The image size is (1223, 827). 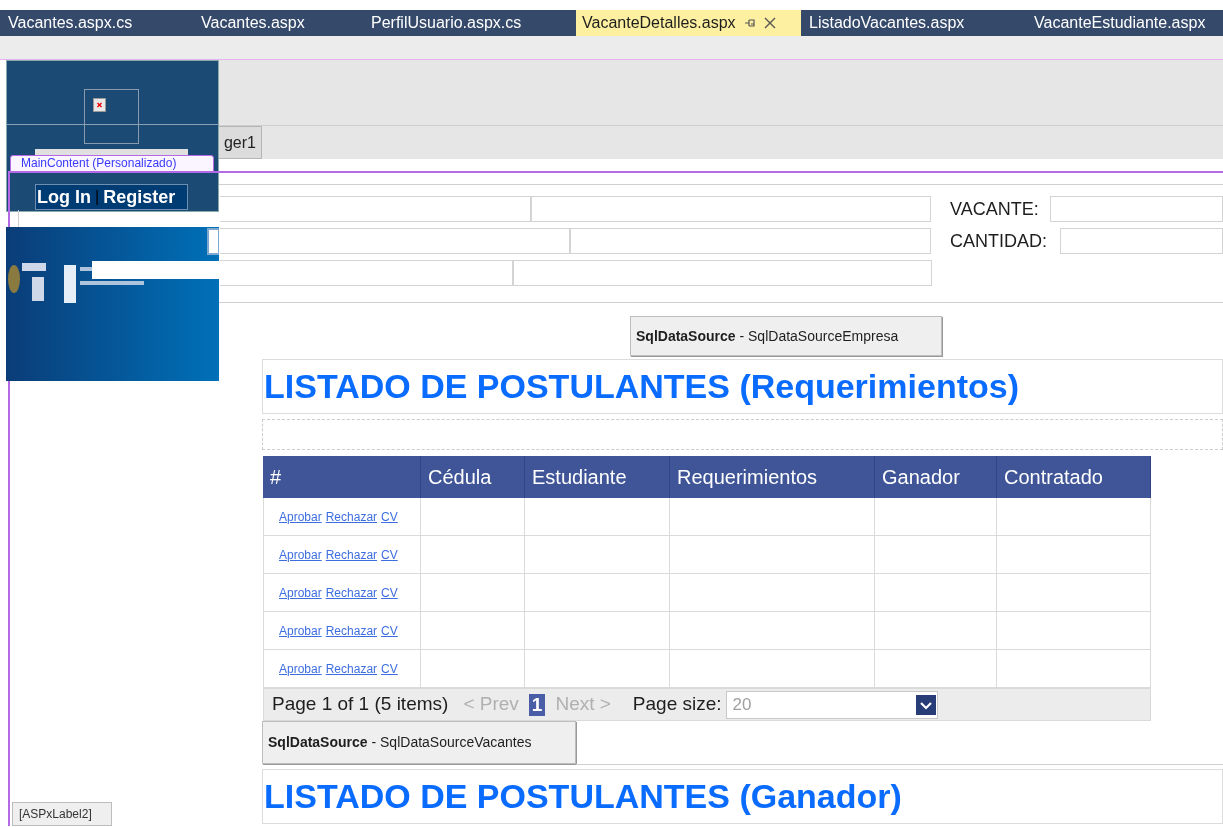 I want to click on datasource-label: SqlDataSource - SqlDataSourceEmpresa, so click(x=767, y=336).